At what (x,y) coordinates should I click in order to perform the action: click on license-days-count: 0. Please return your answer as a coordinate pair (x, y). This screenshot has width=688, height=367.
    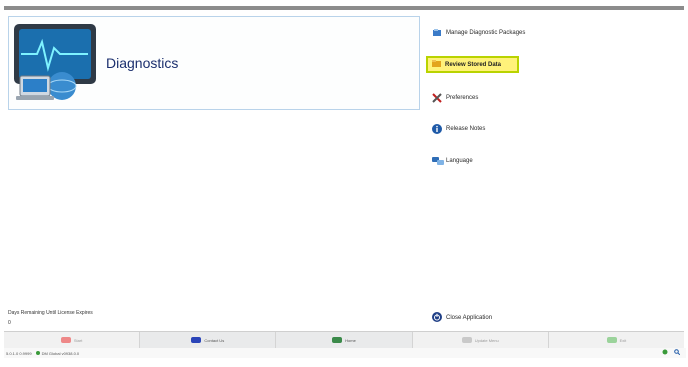
    Looking at the image, I should click on (9, 323).